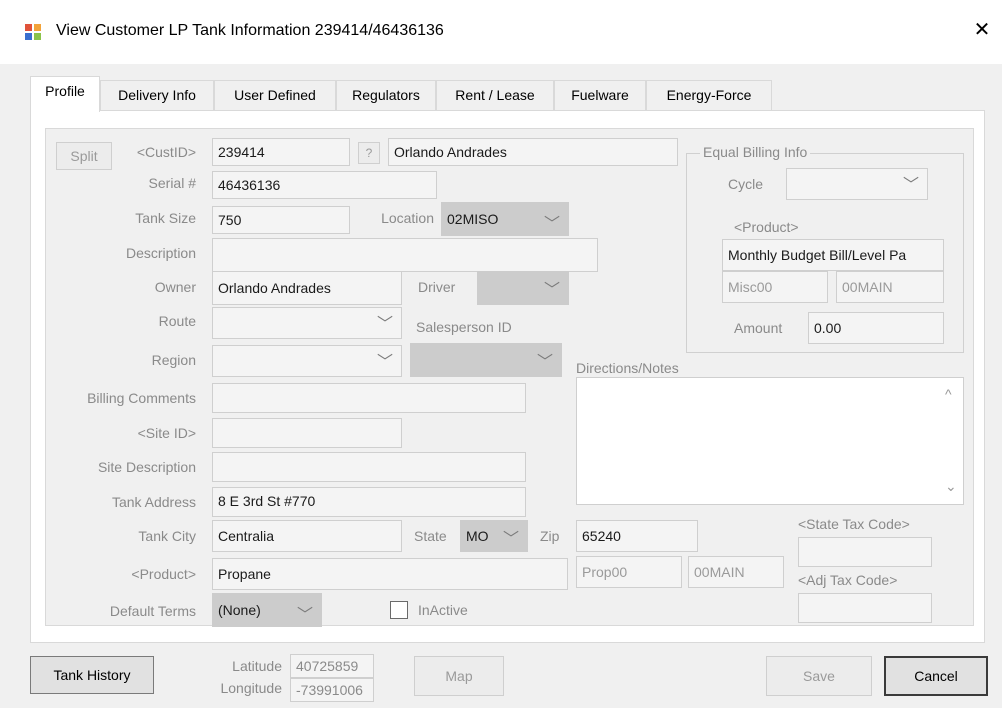 Image resolution: width=1002 pixels, height=708 pixels. Describe the element at coordinates (443, 610) in the screenshot. I see `inactive-label: InActive` at that location.